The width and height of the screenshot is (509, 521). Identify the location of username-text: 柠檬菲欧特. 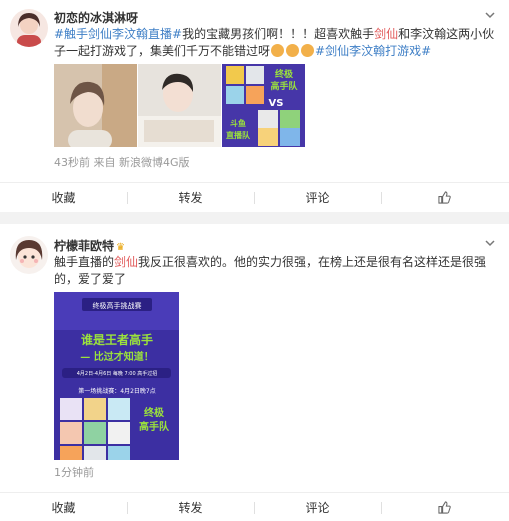
(84, 246).